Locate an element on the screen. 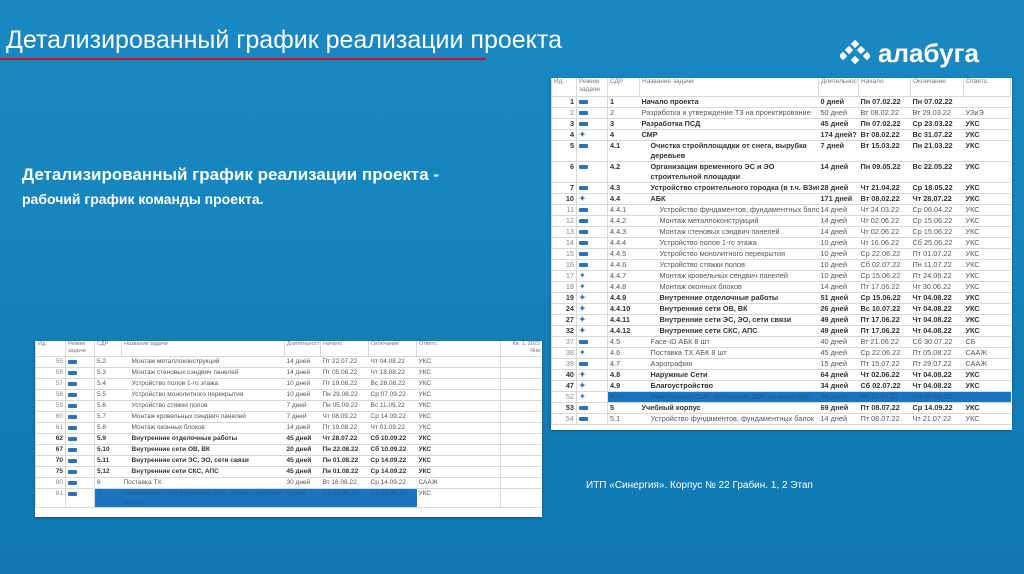  task-name-cell: Разработка ПСД is located at coordinates (729, 124).